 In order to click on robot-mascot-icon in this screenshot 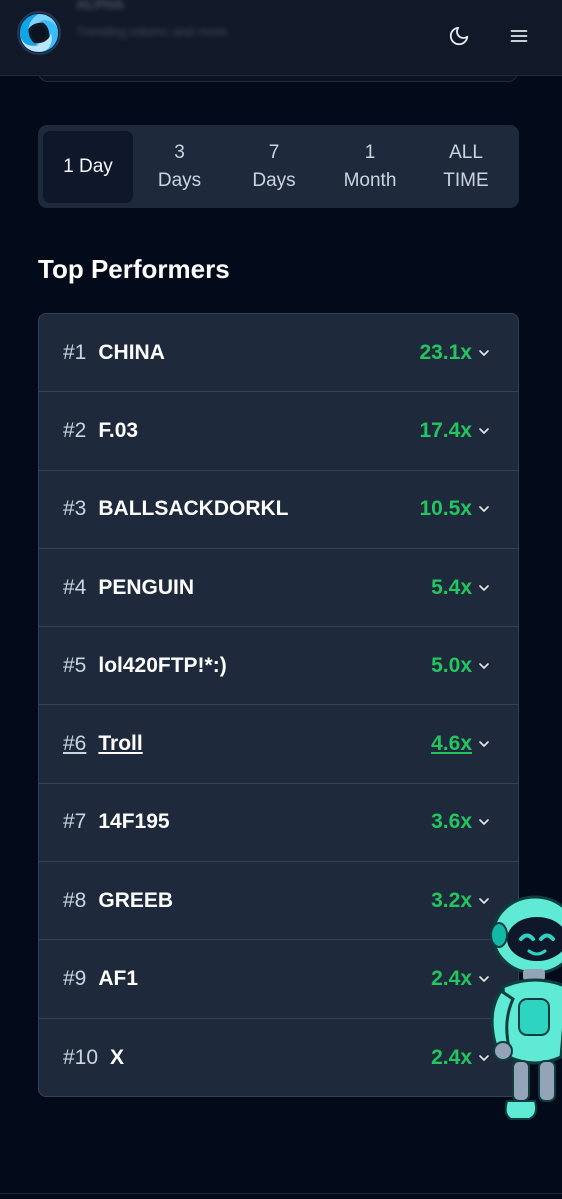, I will do `click(523, 1012)`.